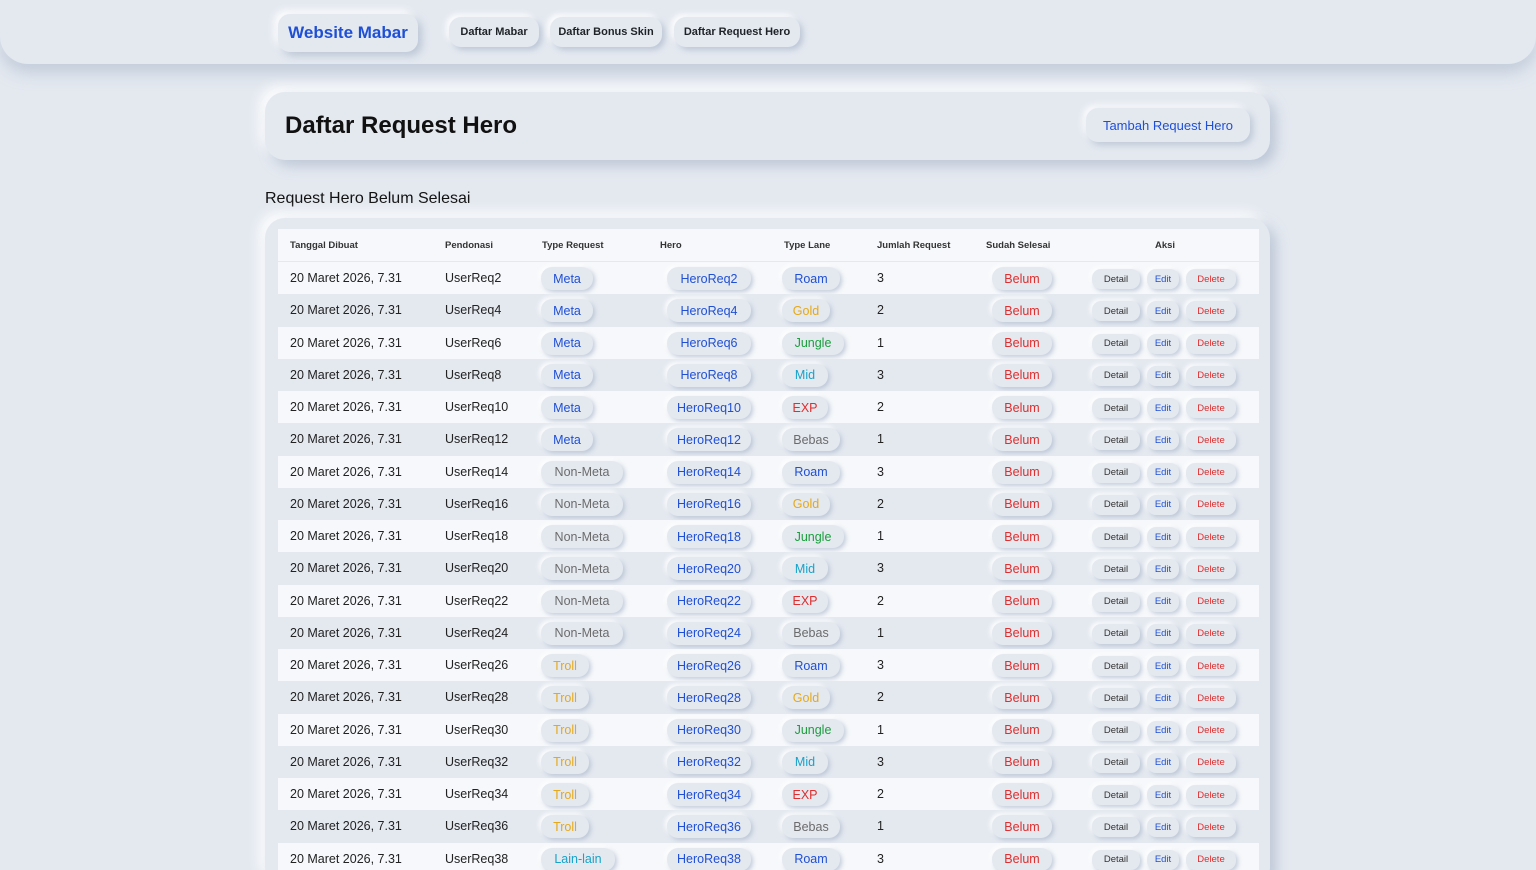 The width and height of the screenshot is (1536, 870). Describe the element at coordinates (709, 569) in the screenshot. I see `hero-badge: HeroReq20` at that location.